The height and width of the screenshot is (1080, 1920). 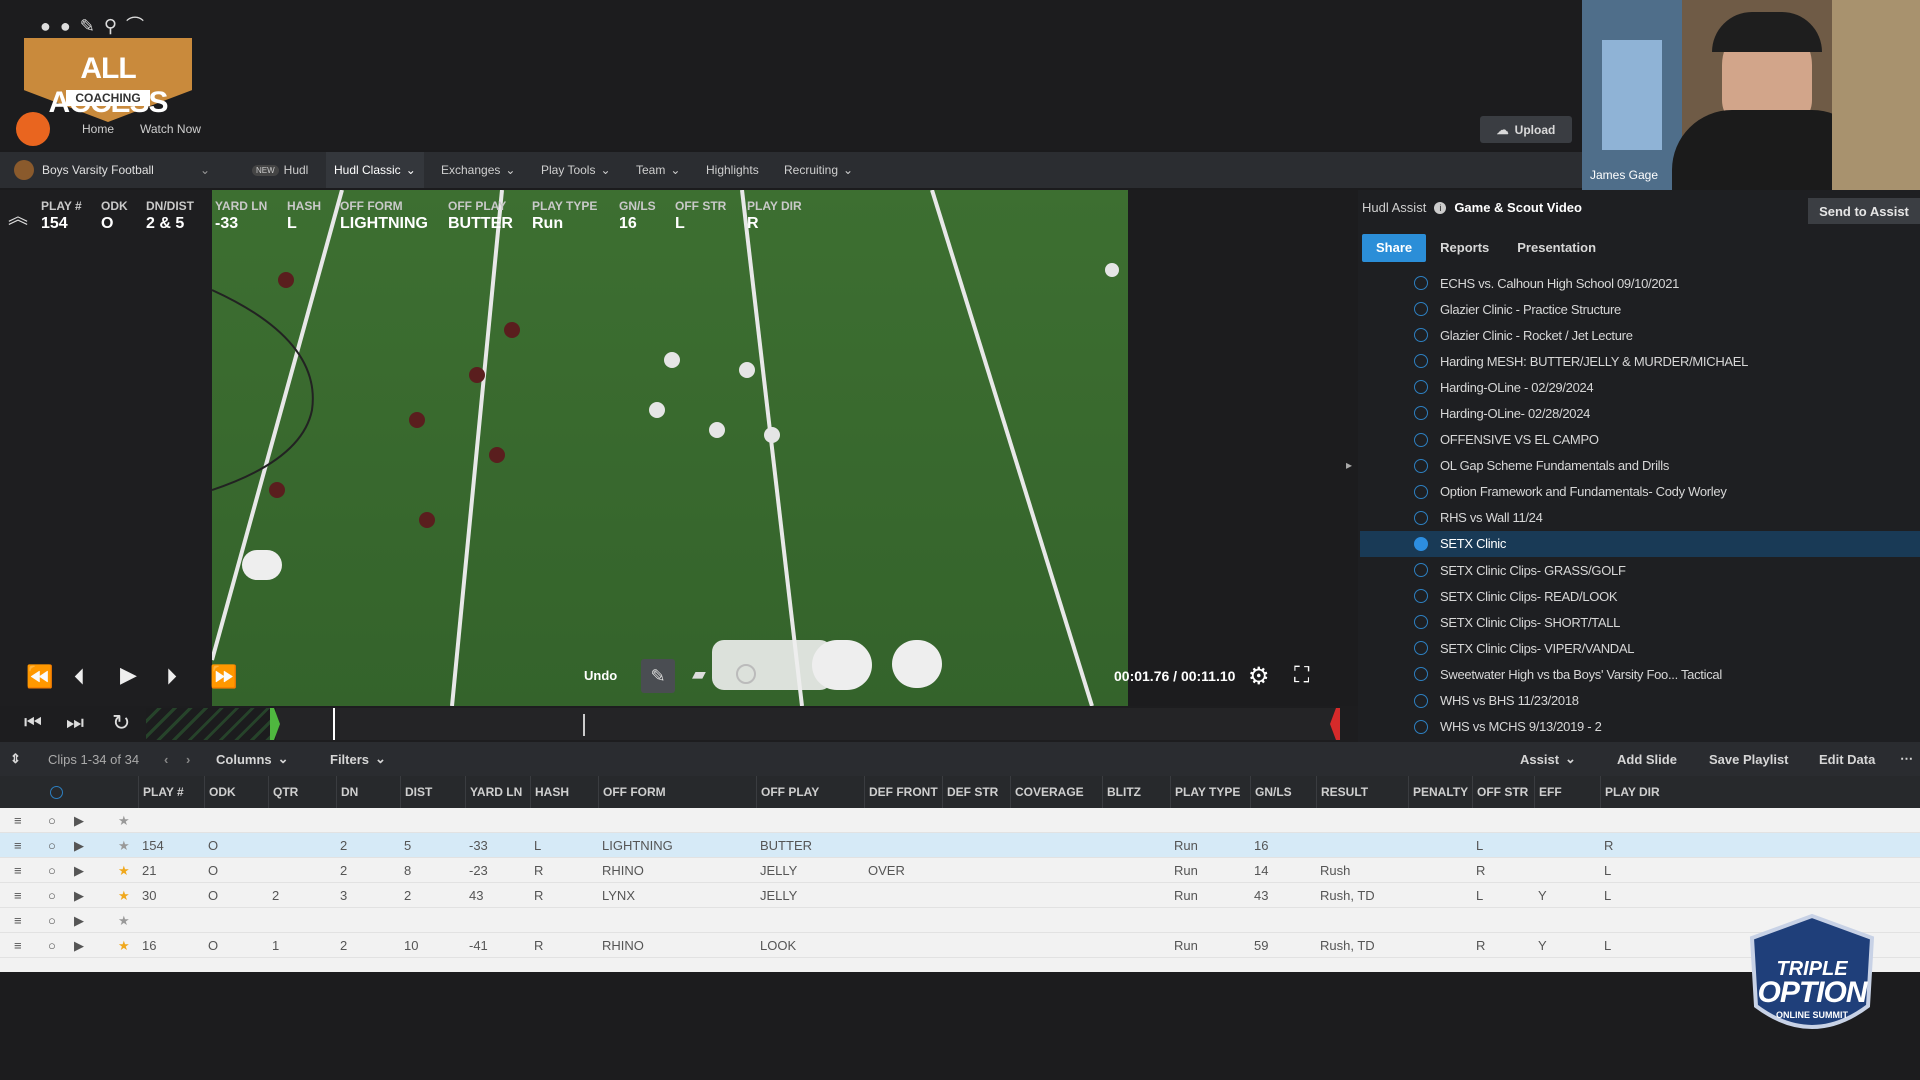 What do you see at coordinates (112, 170) in the screenshot?
I see `team-selector: Boys Varsity Football ⌄` at bounding box center [112, 170].